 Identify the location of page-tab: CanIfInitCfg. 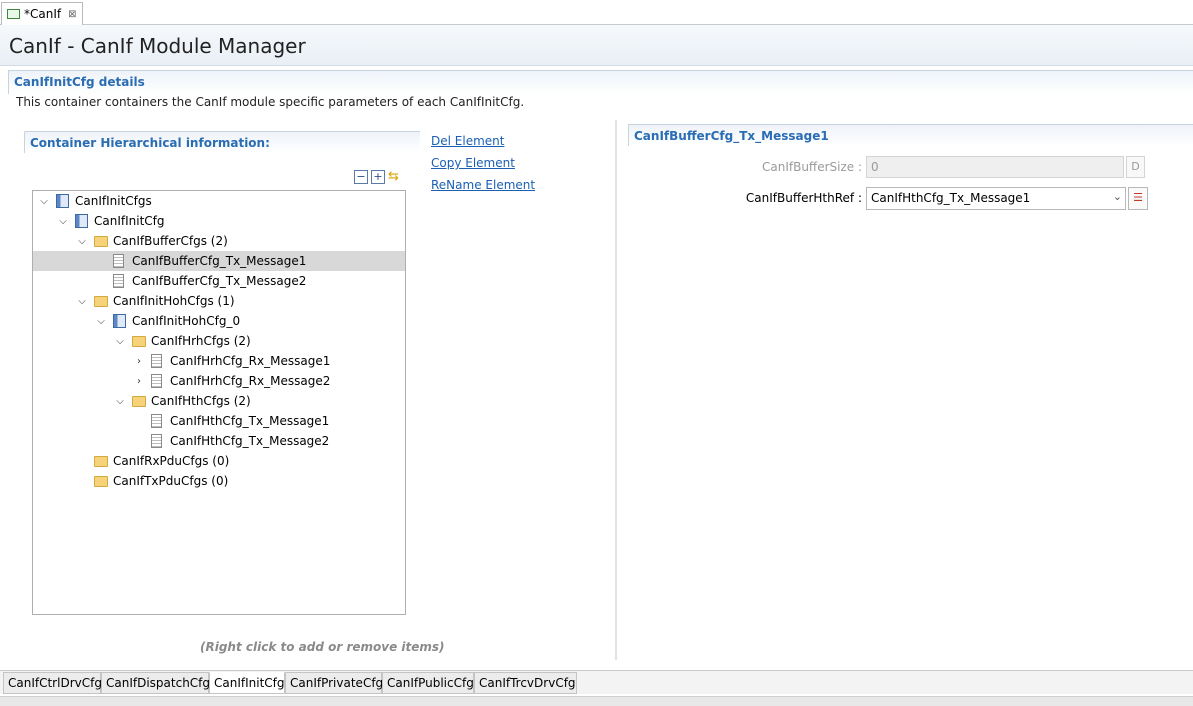
(247, 683).